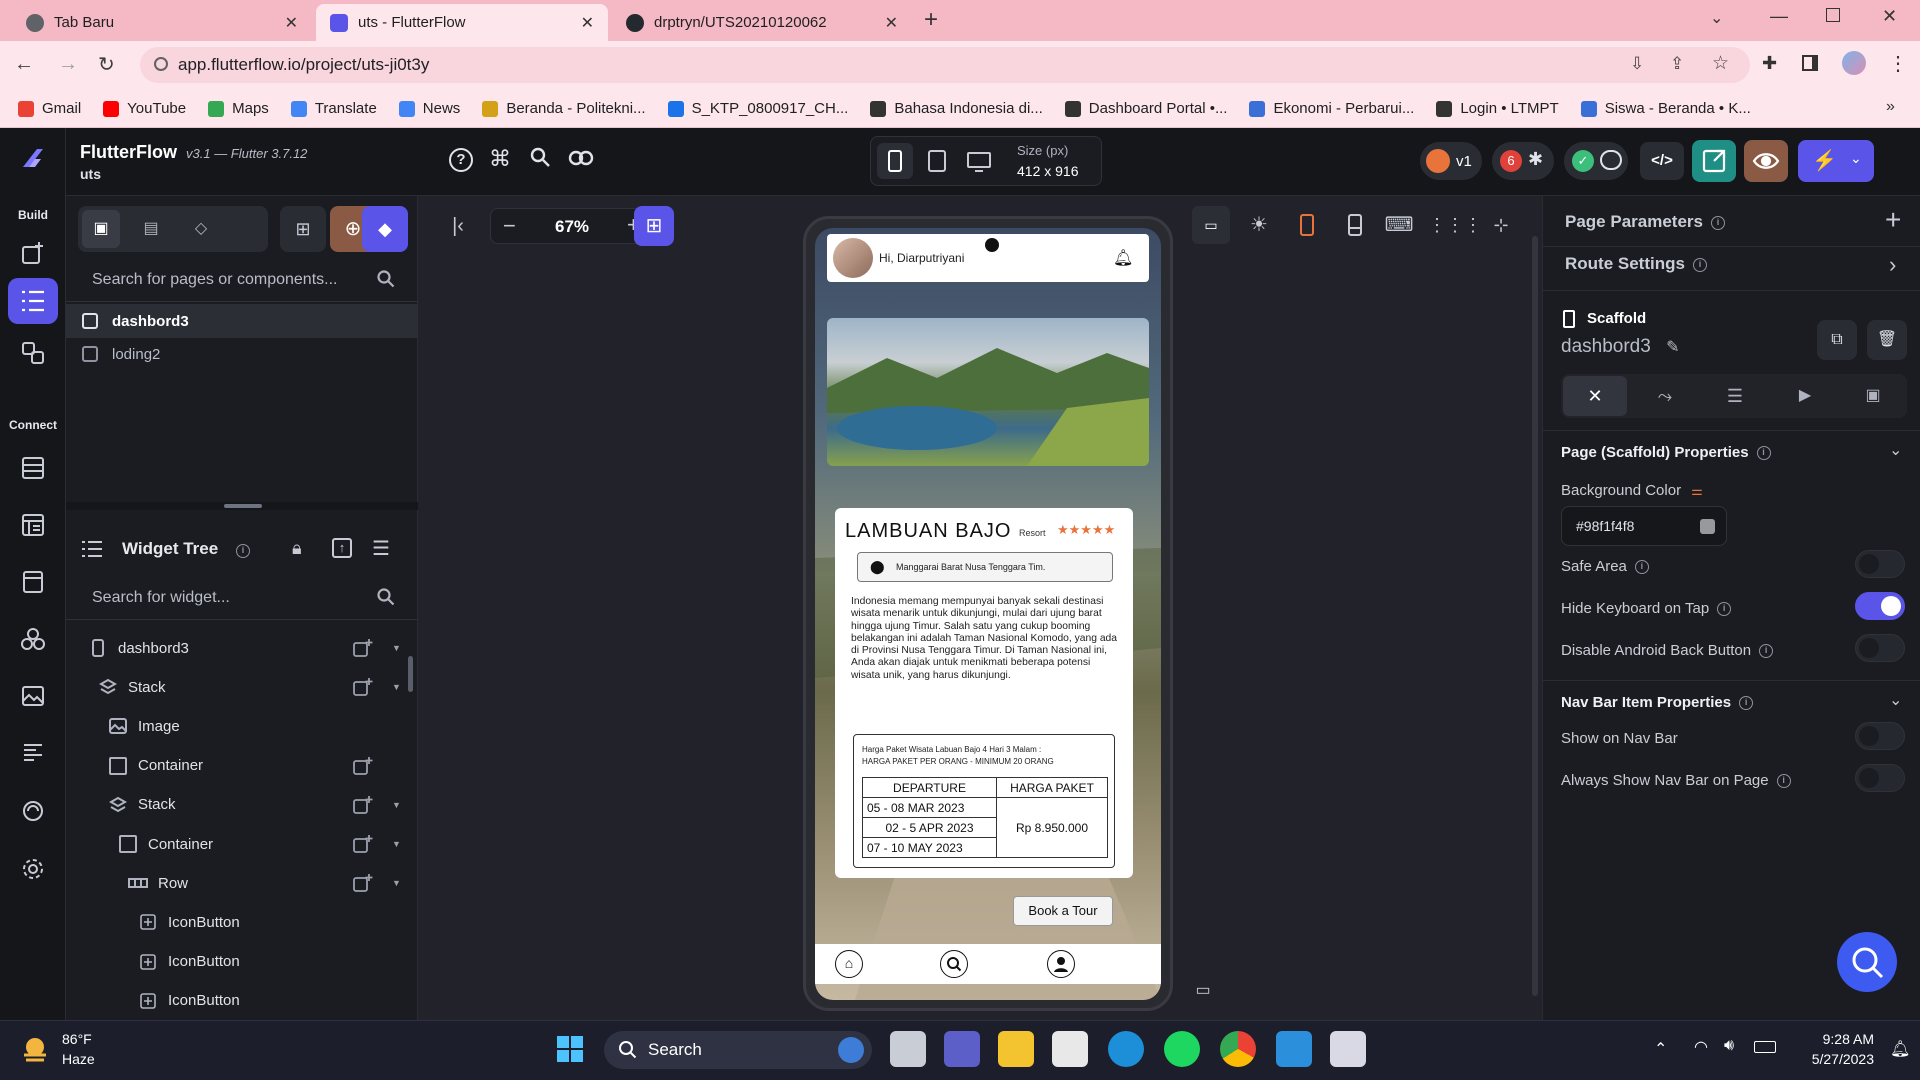 This screenshot has height=1080, width=1920. Describe the element at coordinates (1672, 347) in the screenshot. I see `edit-icon: ✎` at that location.